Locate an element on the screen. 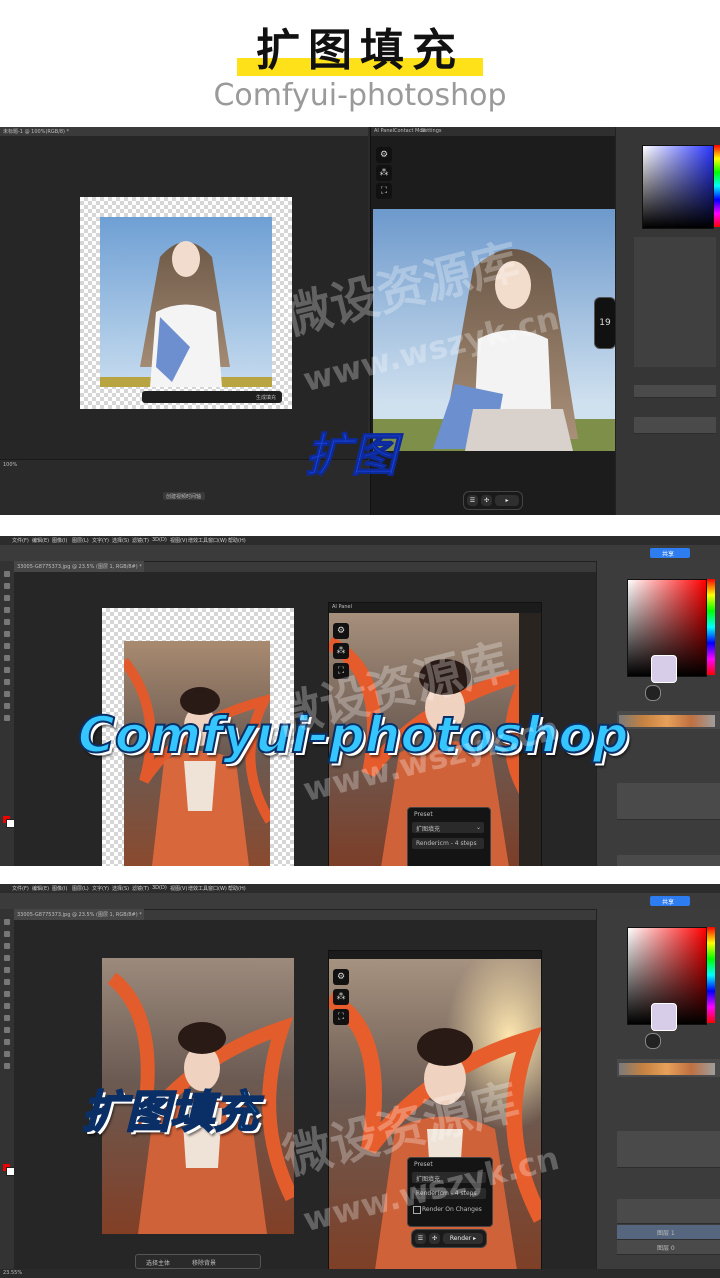 The width and height of the screenshot is (720, 1278). document-tab-bar: 未标题-1 @ 100%(RGB/8) * is located at coordinates (184, 131).